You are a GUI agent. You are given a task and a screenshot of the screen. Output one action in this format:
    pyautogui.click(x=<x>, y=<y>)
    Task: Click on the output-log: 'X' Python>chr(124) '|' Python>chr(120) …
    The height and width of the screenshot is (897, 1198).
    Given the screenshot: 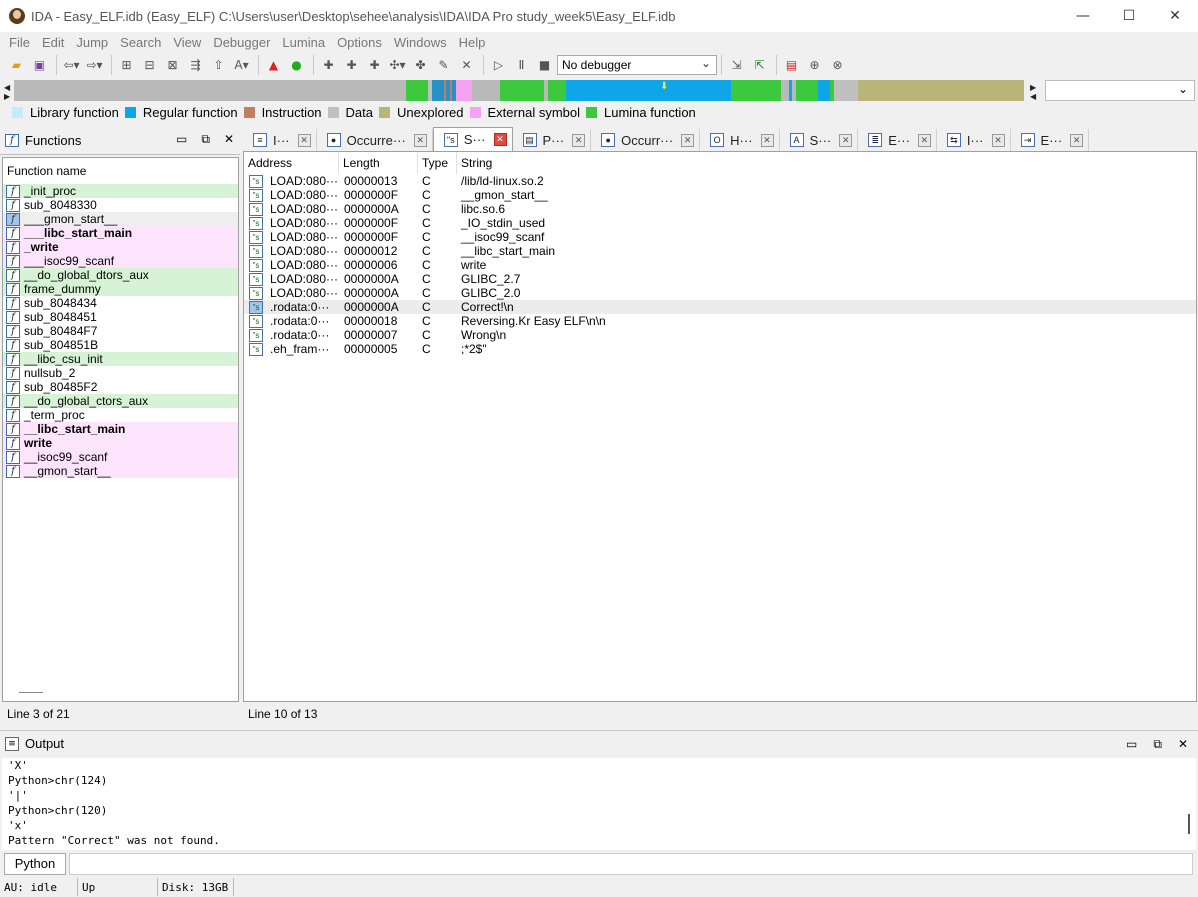 What is the action you would take?
    pyautogui.click(x=594, y=804)
    